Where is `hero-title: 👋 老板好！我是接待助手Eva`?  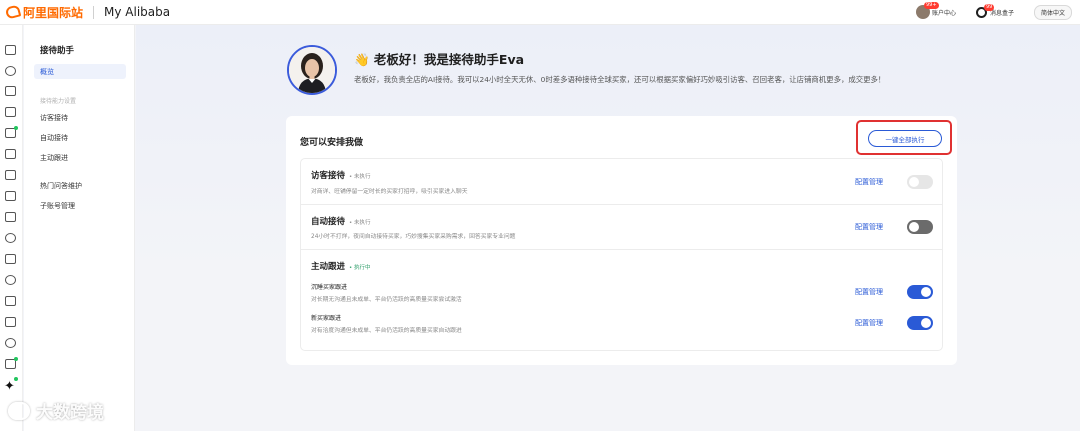 hero-title: 👋 老板好！我是接待助手Eva is located at coordinates (439, 59).